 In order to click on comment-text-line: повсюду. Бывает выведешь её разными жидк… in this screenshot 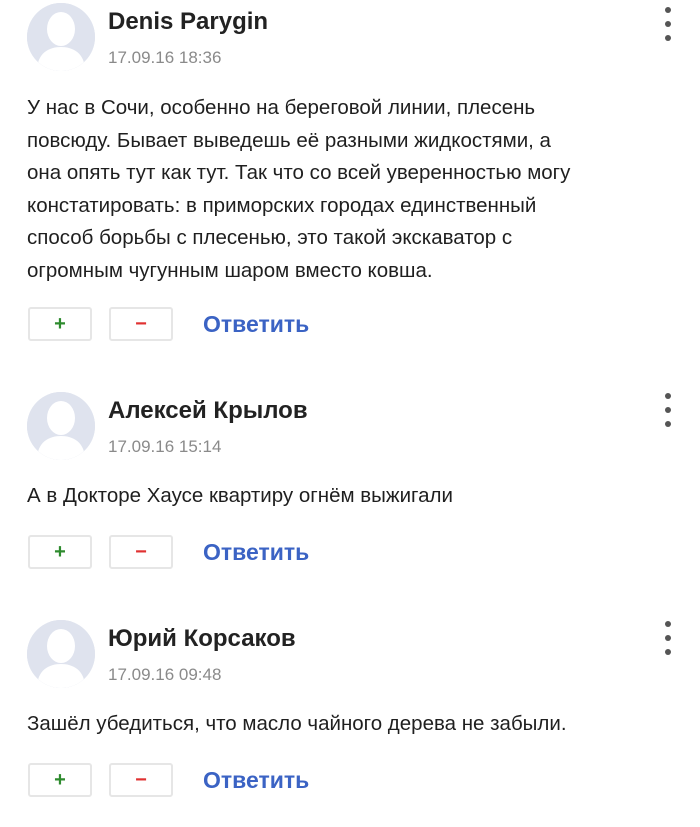, I will do `click(289, 140)`.